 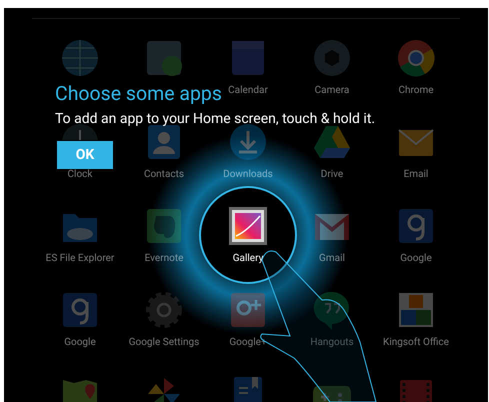 What do you see at coordinates (416, 342) in the screenshot?
I see `app-label: Kingsoft Office` at bounding box center [416, 342].